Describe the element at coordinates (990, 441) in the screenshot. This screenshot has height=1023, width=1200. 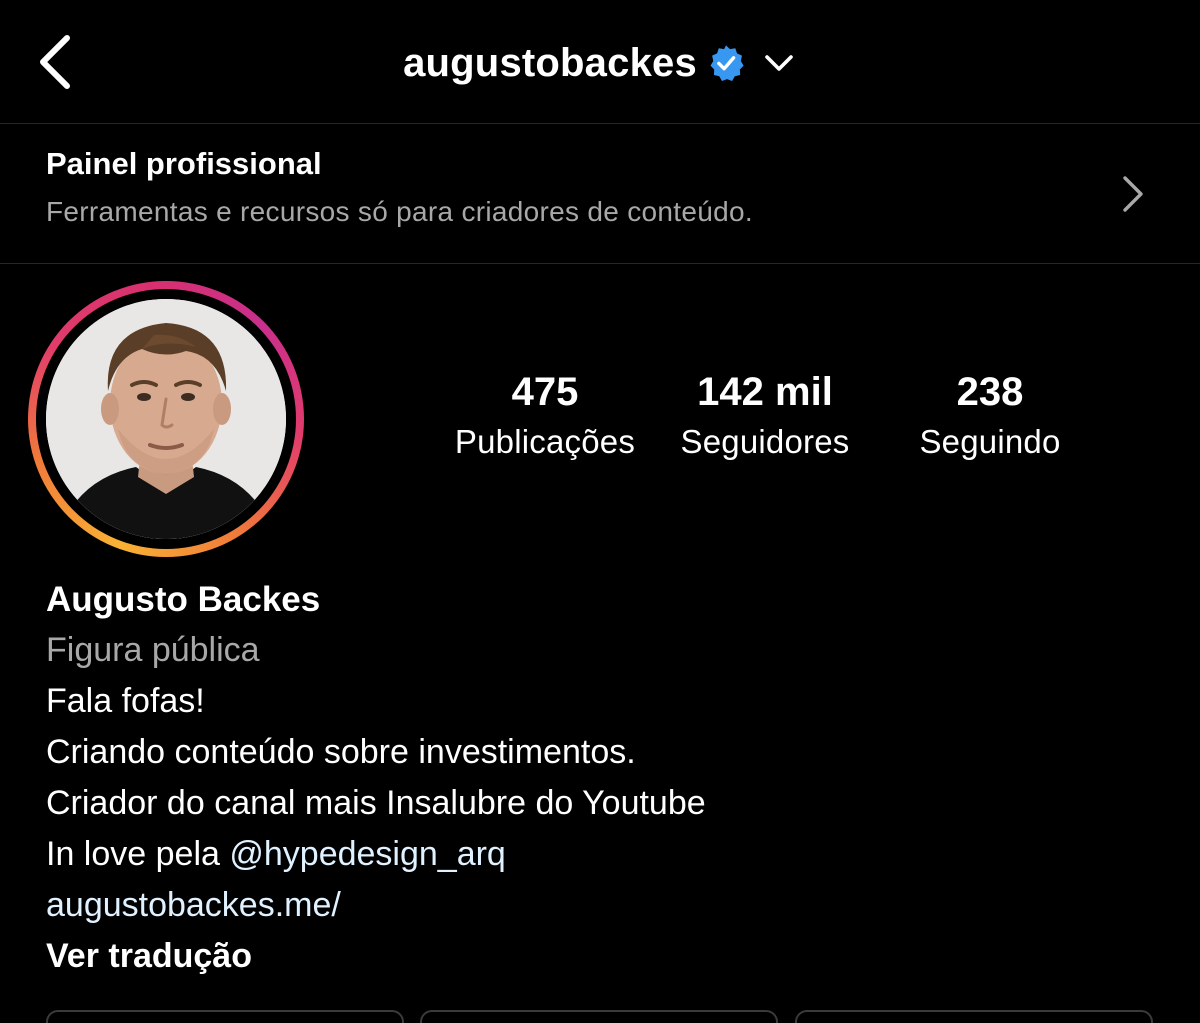
I see `stat-following-label: Seguindo` at that location.